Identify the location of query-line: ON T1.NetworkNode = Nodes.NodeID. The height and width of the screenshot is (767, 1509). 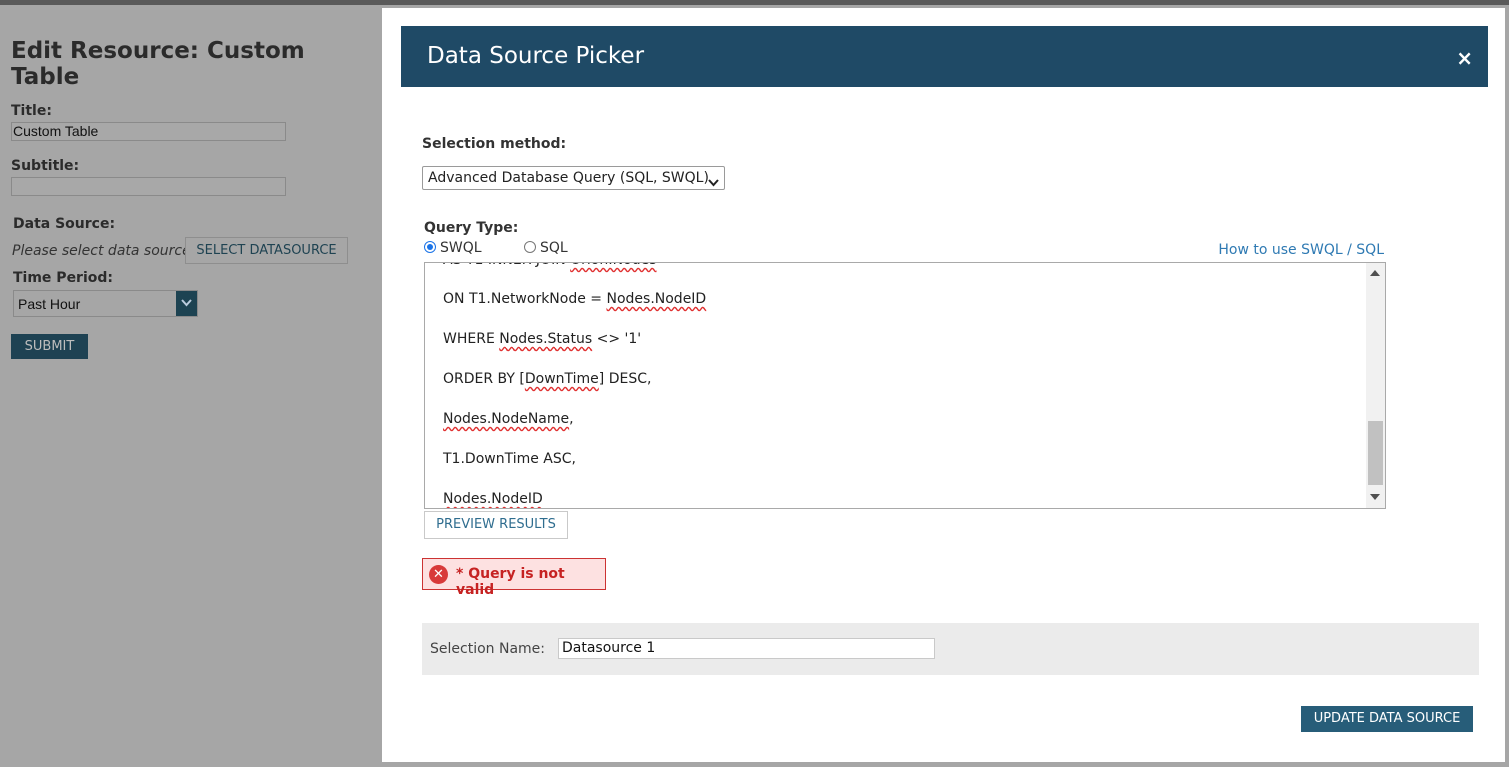
(575, 299).